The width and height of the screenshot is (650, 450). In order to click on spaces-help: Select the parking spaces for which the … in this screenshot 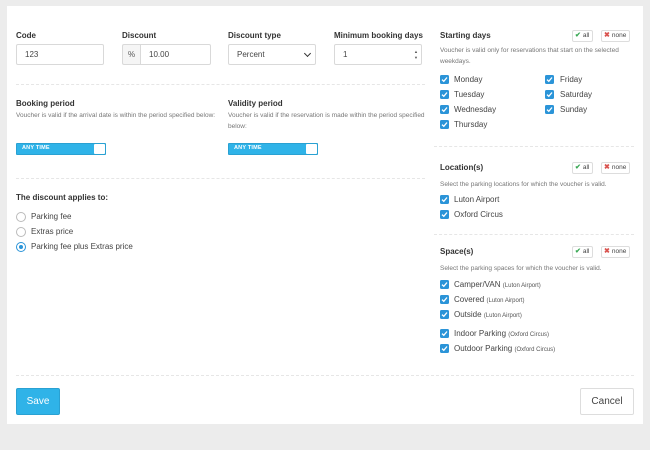, I will do `click(521, 268)`.